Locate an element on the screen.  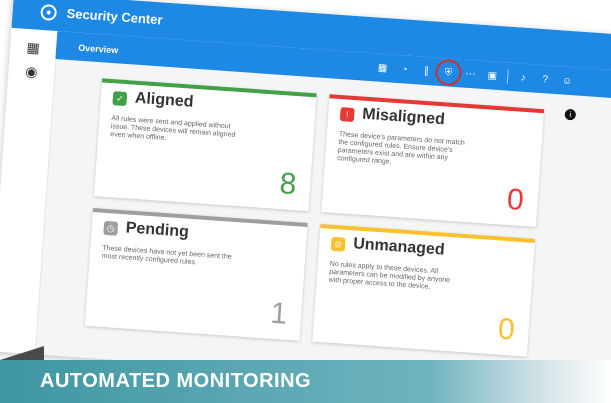
card-count: 8 is located at coordinates (288, 184).